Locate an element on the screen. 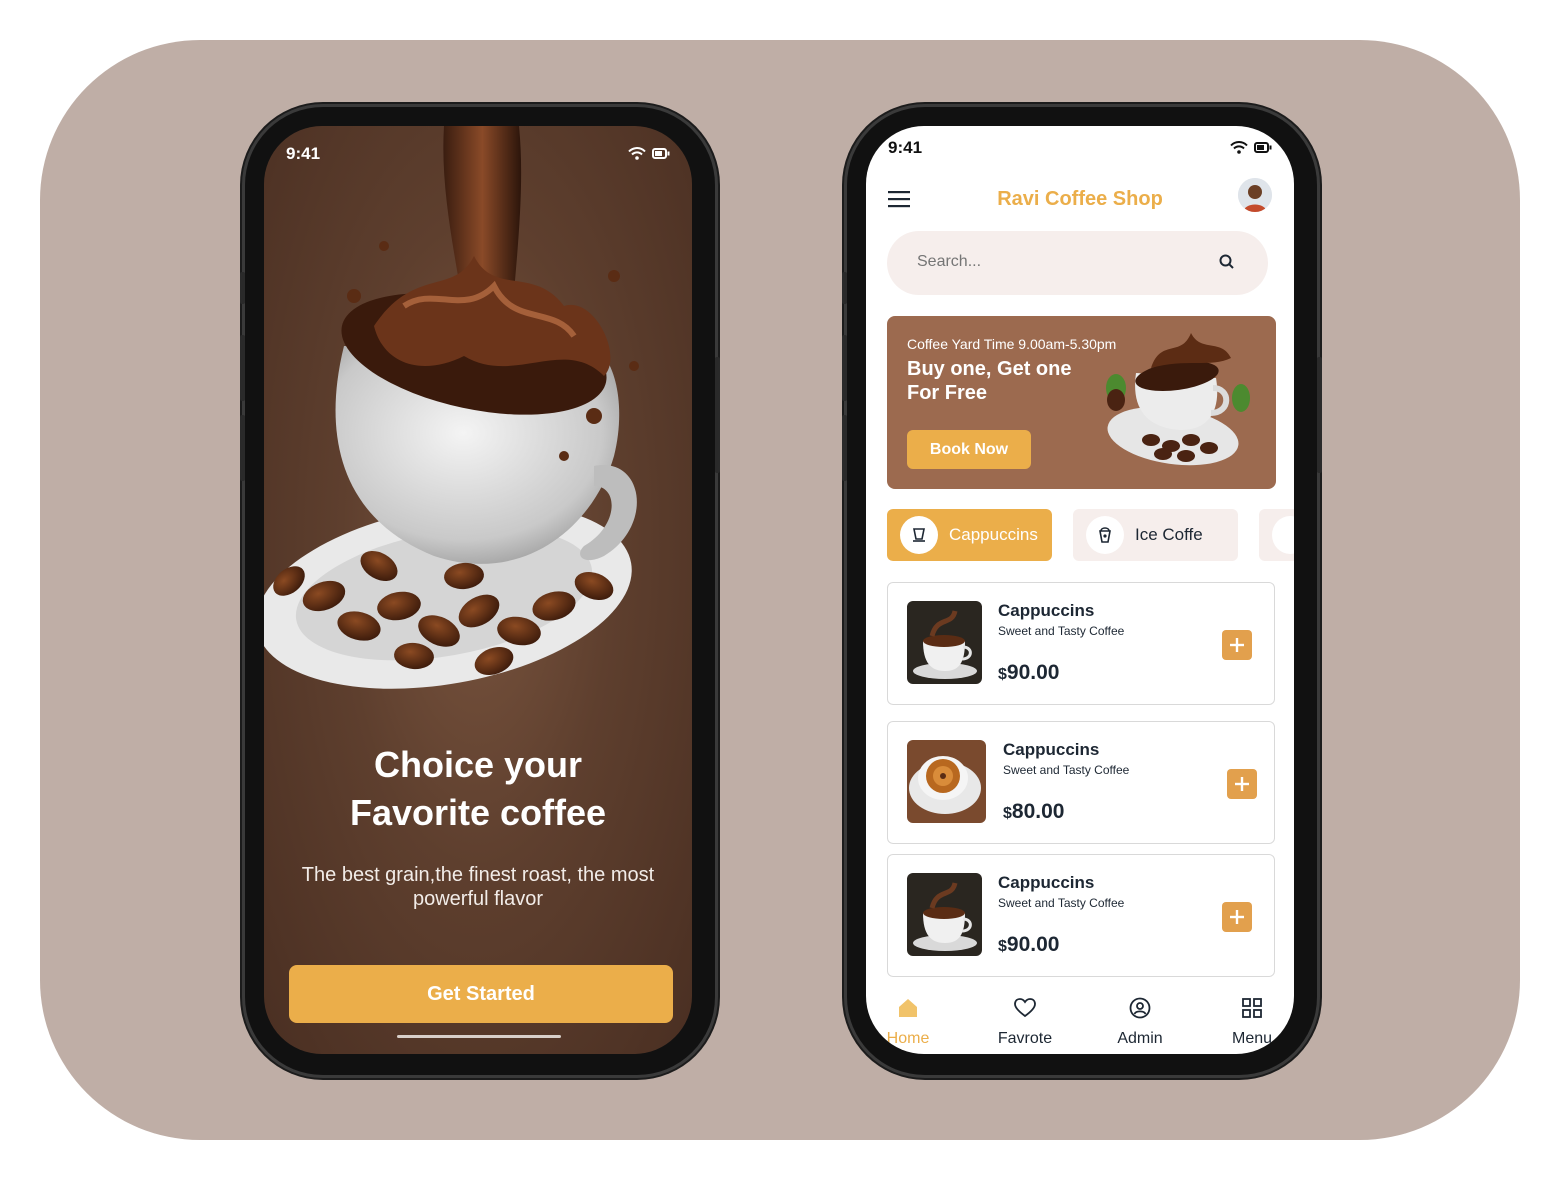 The image size is (1560, 1180). price-value: 80.00 is located at coordinates (1038, 811).